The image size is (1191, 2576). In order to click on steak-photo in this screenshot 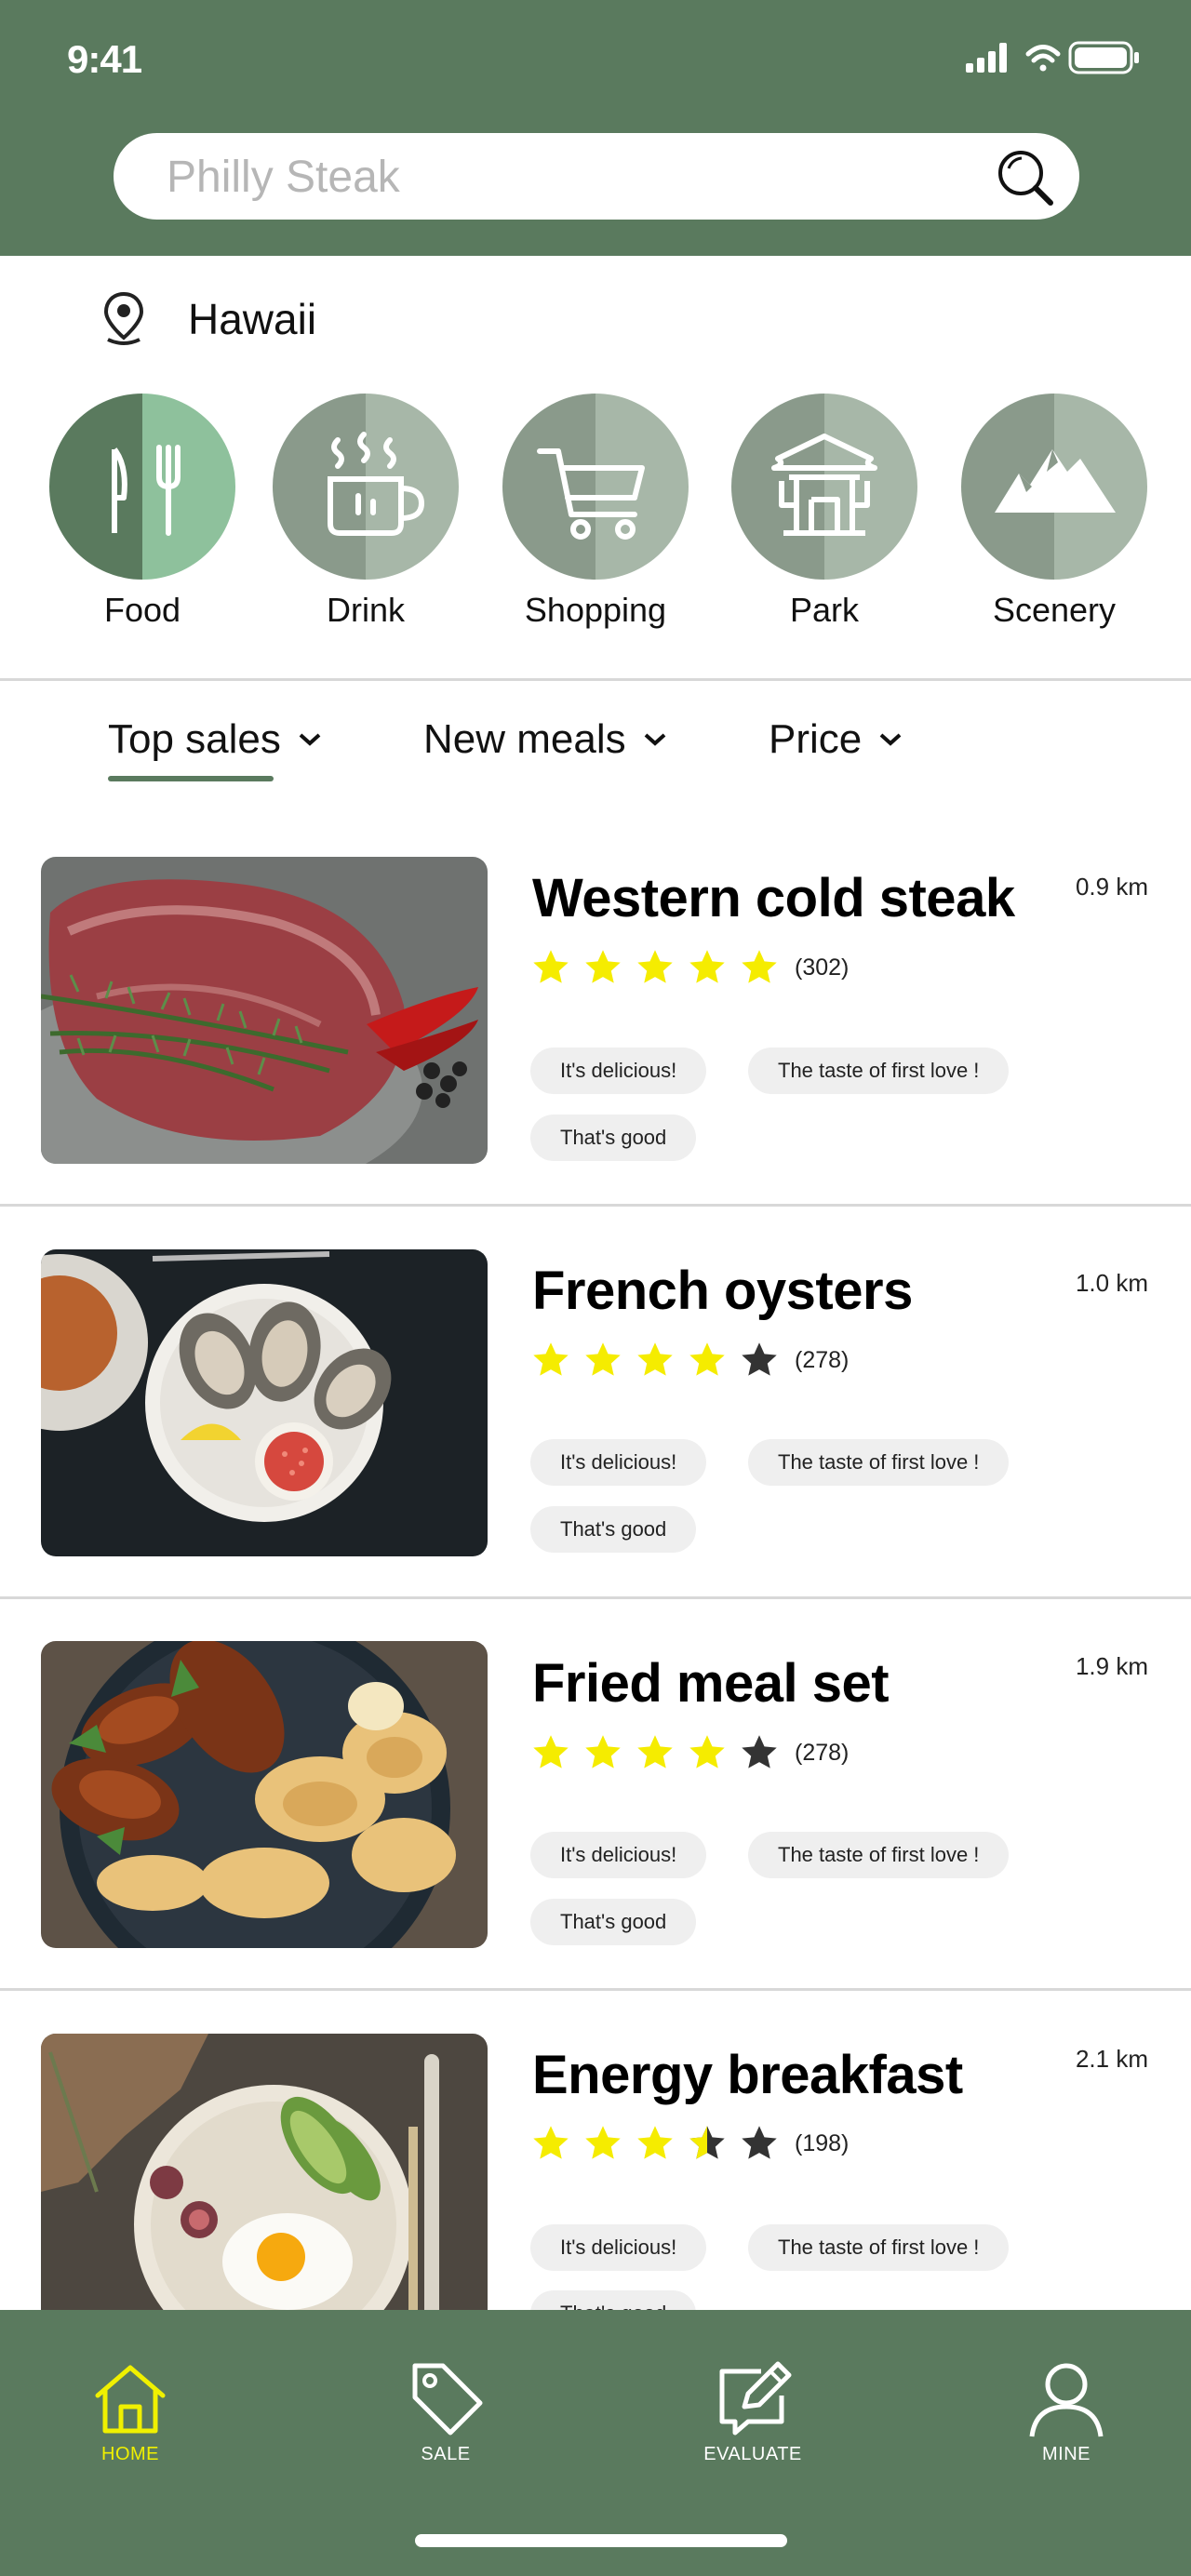, I will do `click(264, 1010)`.